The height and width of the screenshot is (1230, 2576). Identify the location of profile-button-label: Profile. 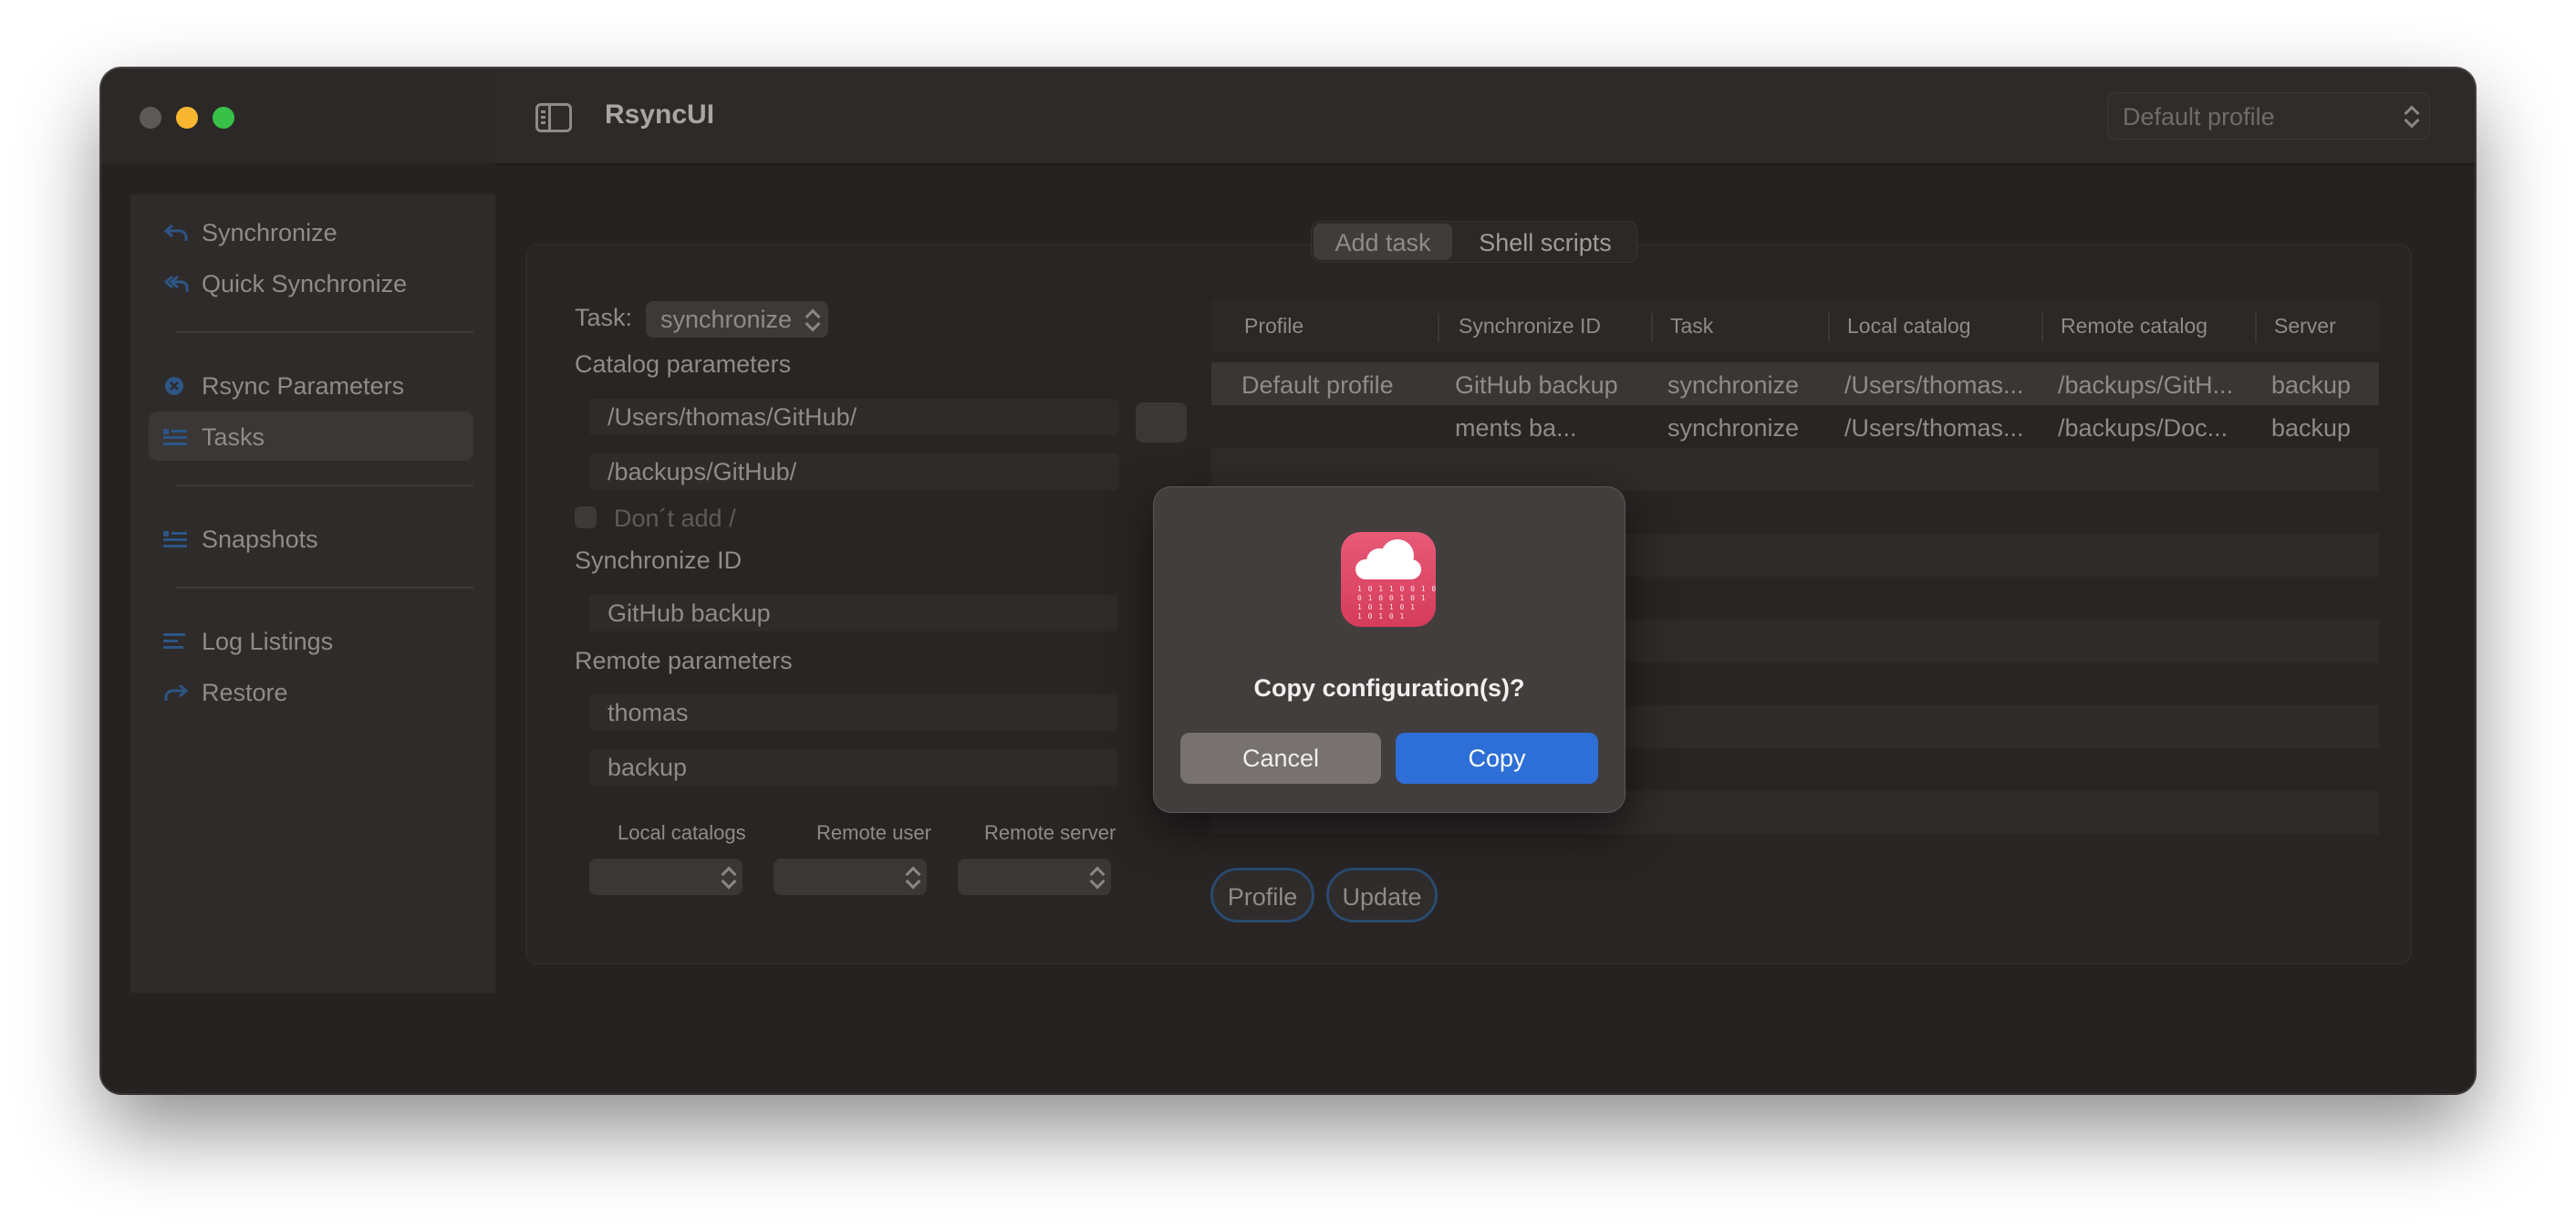
(1262, 897).